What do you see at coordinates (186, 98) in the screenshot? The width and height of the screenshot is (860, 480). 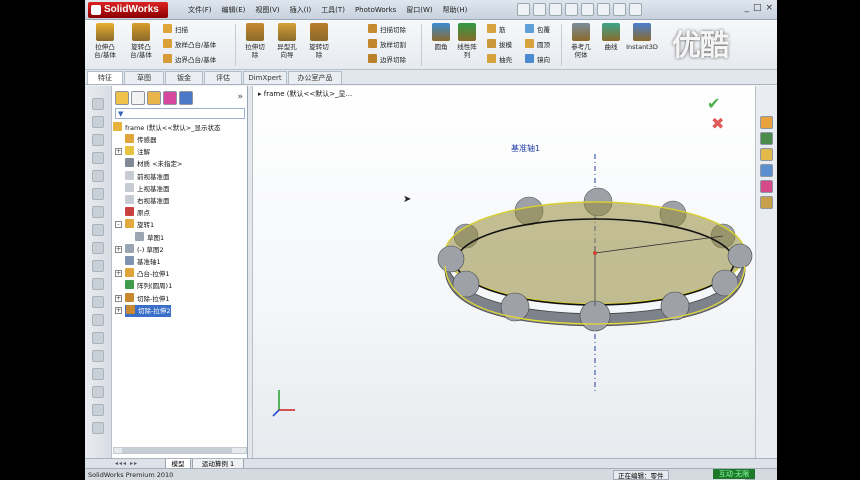 I see `display-manager-tab-icon` at bounding box center [186, 98].